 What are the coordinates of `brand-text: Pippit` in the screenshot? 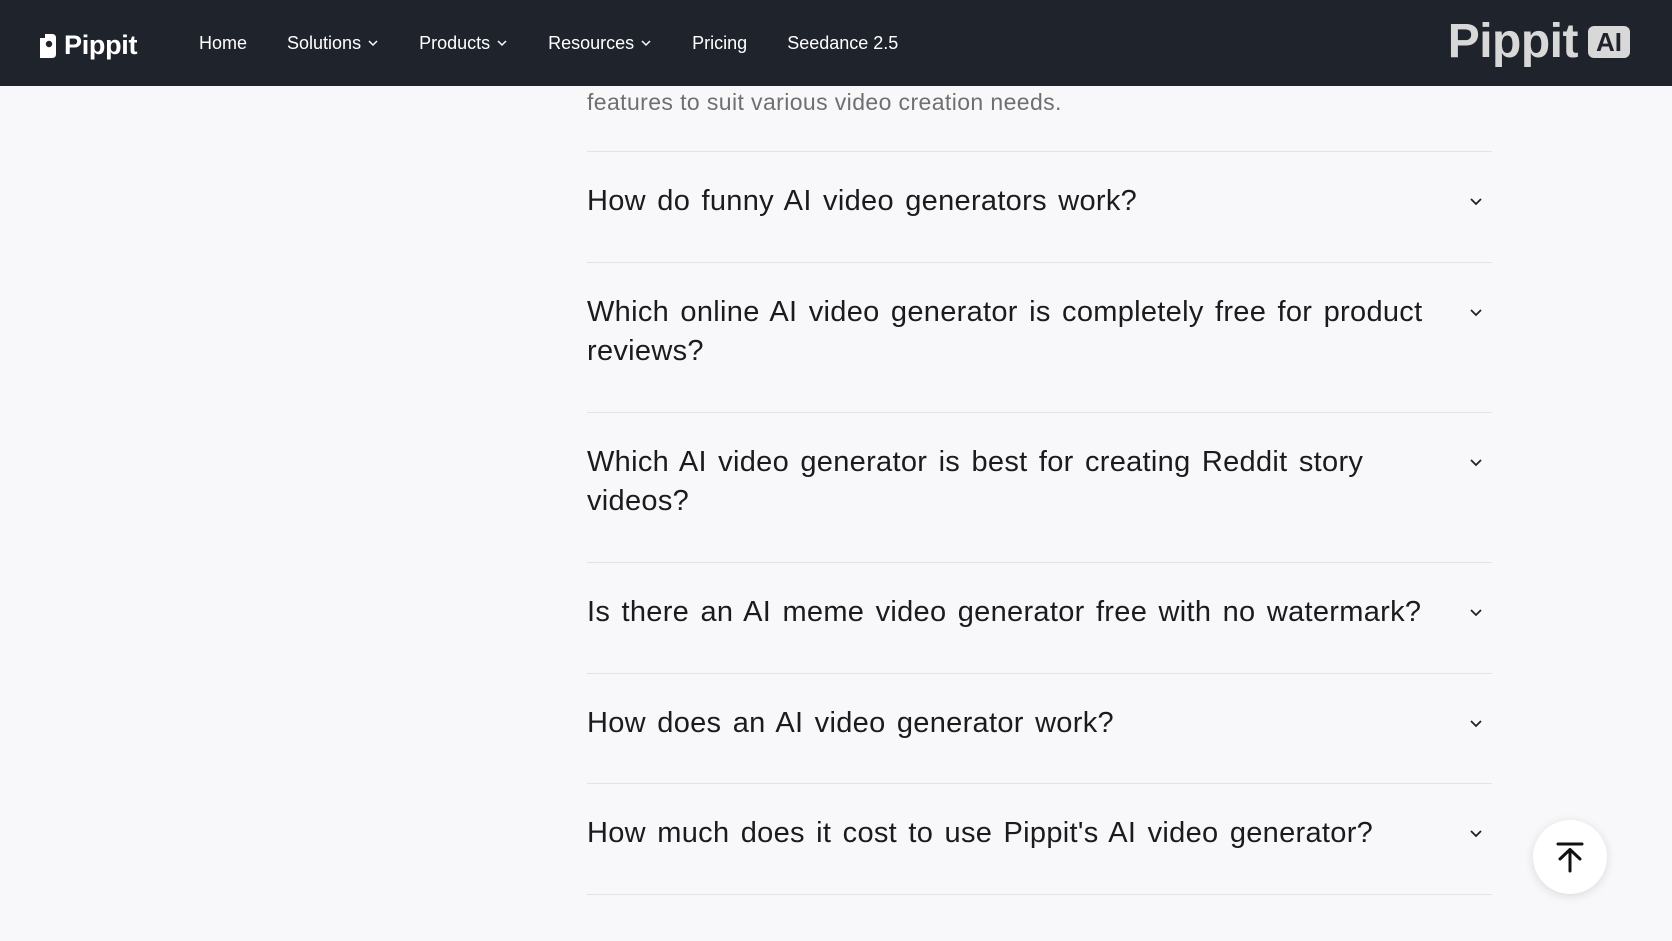 It's located at (1513, 41).